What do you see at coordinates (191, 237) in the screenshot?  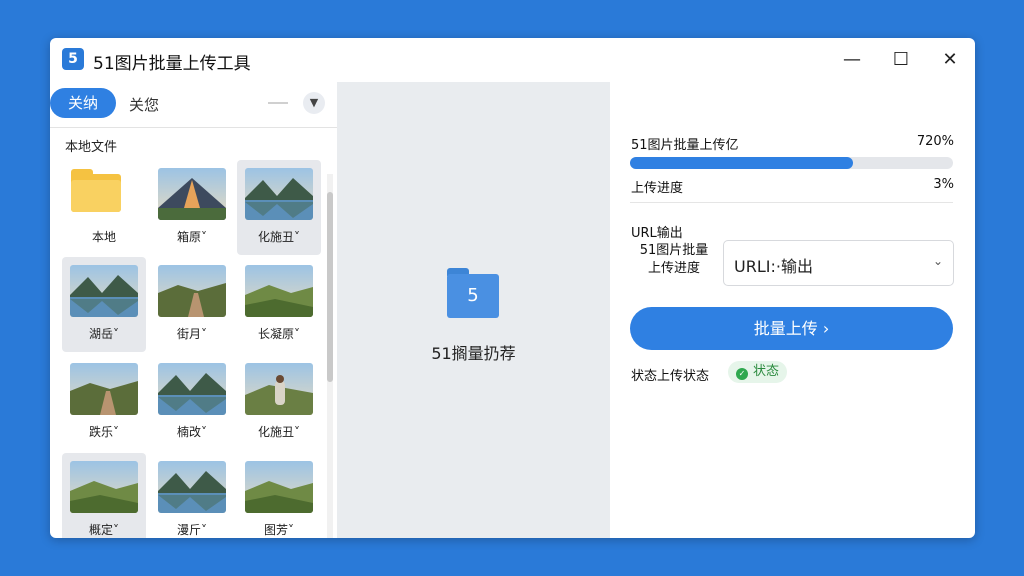 I see `item-label: 箱原˅` at bounding box center [191, 237].